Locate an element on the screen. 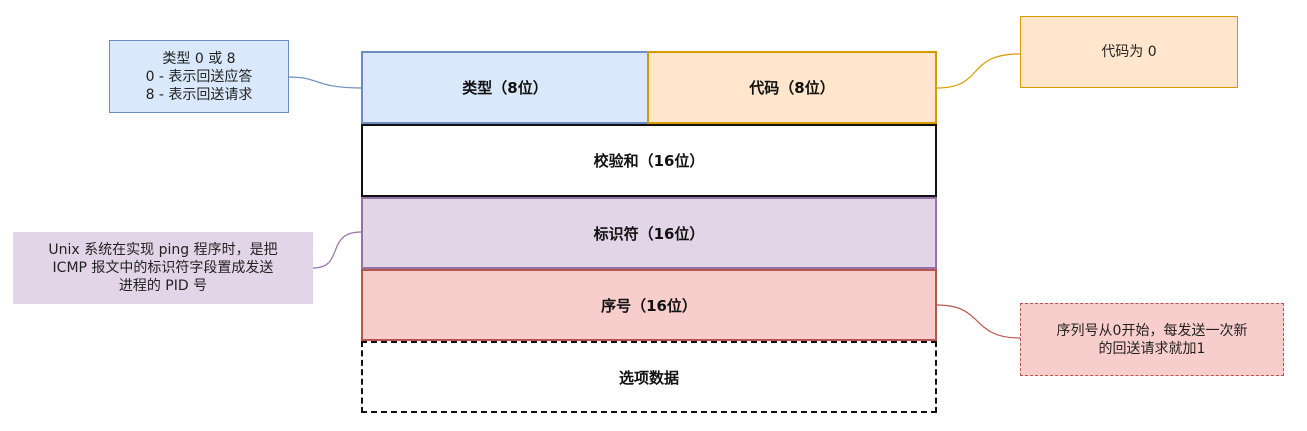 Image resolution: width=1307 pixels, height=431 pixels. code-field: 代码（8位） is located at coordinates (792, 87).